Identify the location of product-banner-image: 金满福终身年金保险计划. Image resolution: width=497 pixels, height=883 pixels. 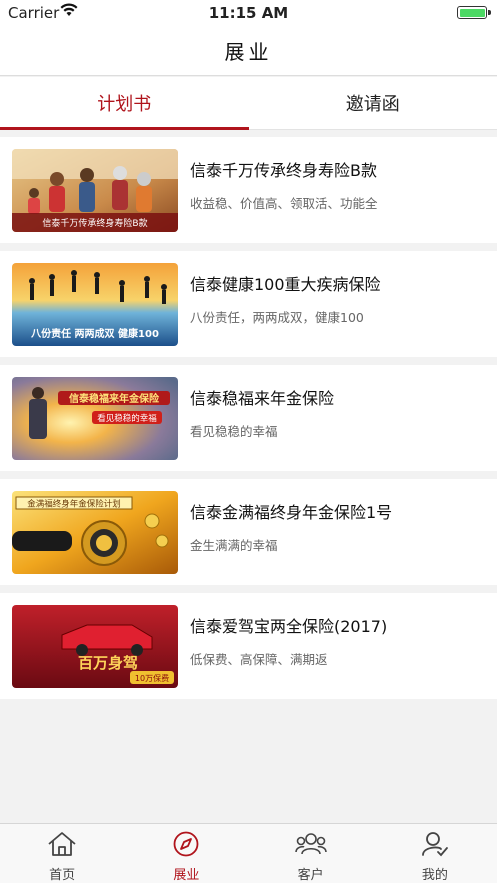
(95, 532).